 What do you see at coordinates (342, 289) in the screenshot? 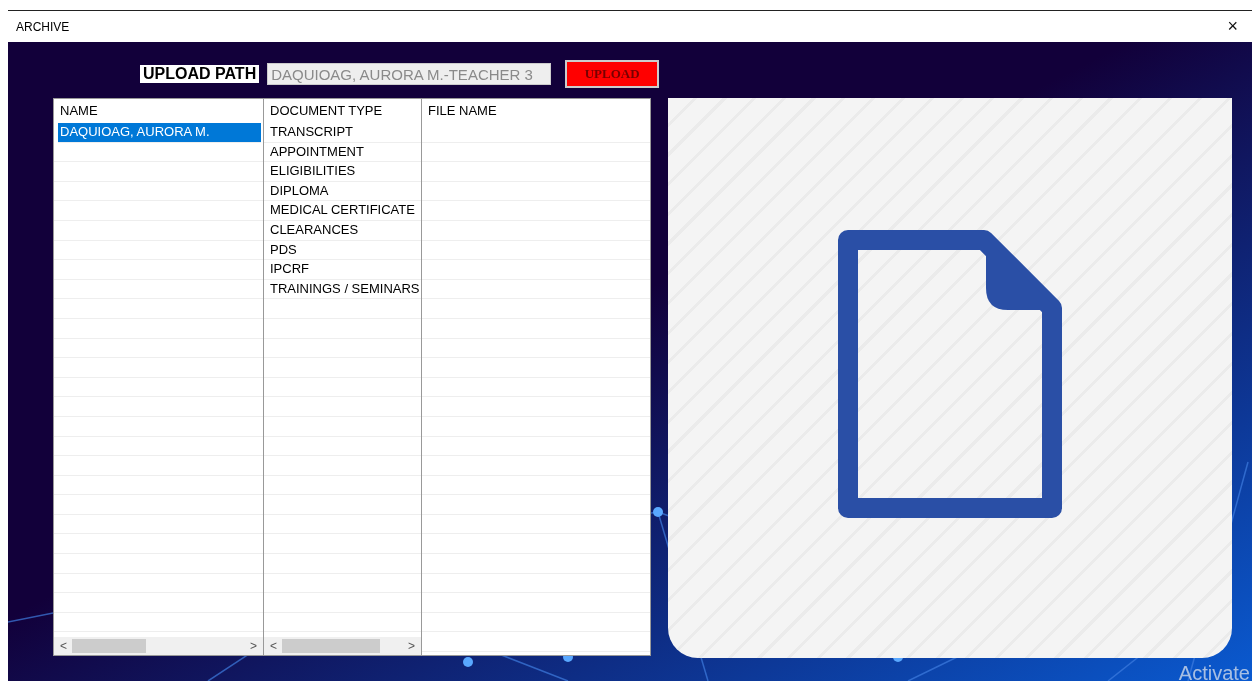
I see `document-type-item: TRAININGS / SEMINARS` at bounding box center [342, 289].